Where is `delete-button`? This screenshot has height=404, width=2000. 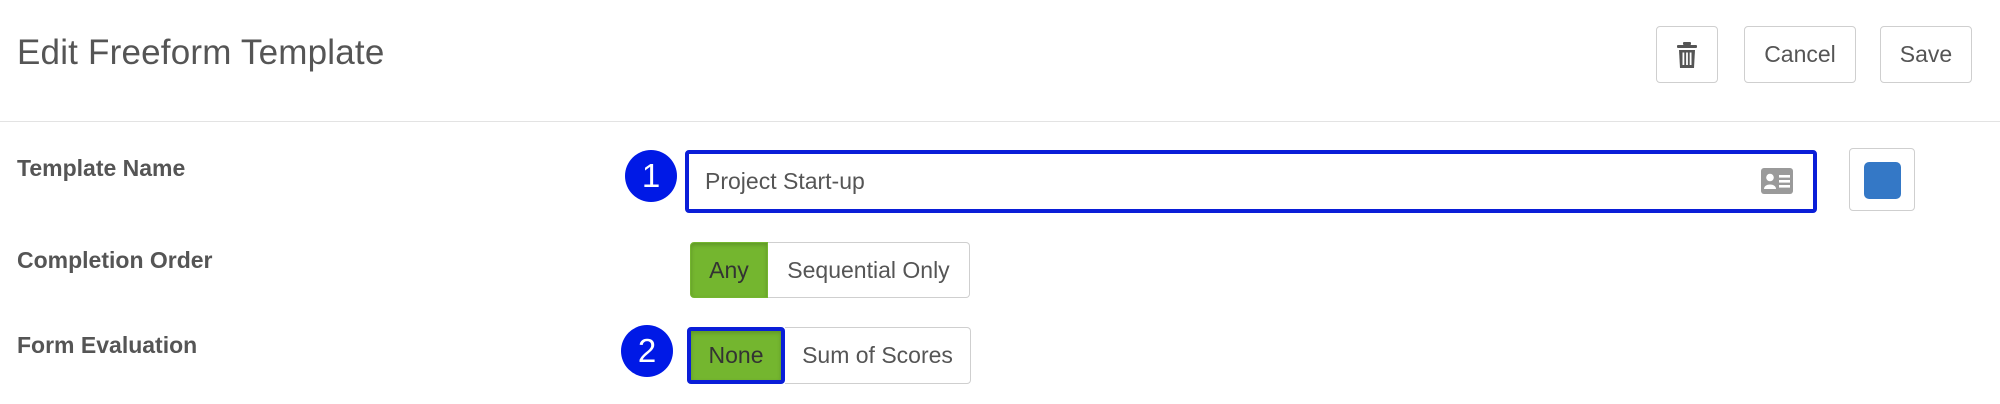
delete-button is located at coordinates (1687, 54).